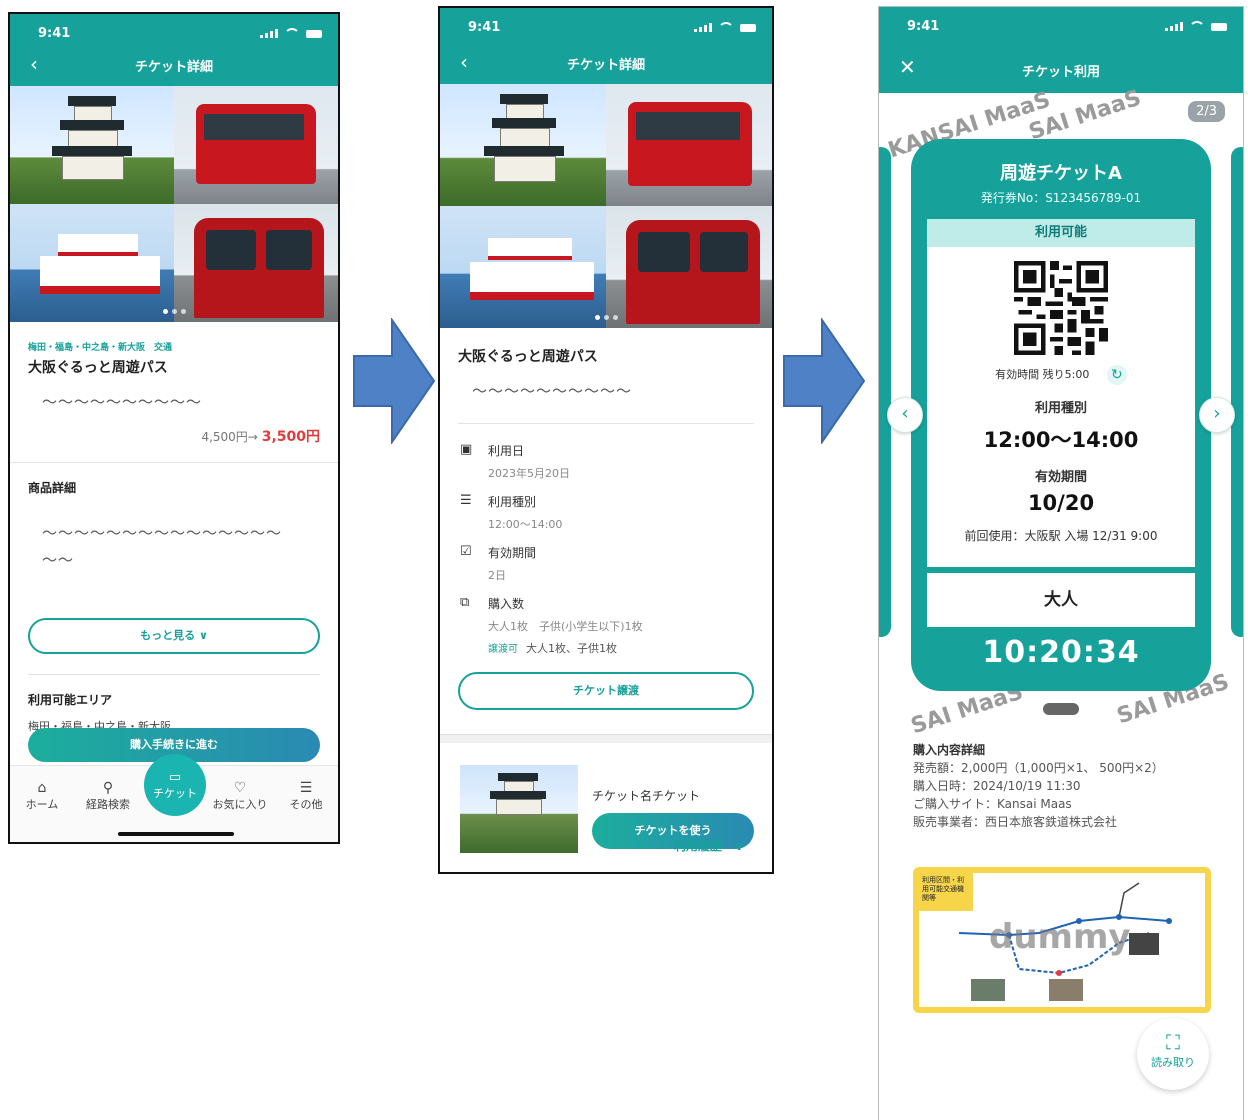 This screenshot has height=1120, width=1248. I want to click on tab-bar: ⌂ ホーム ⚲ 経路検索 ▭ チケット ♡ お気に入り ☰ その他, so click(174, 798).